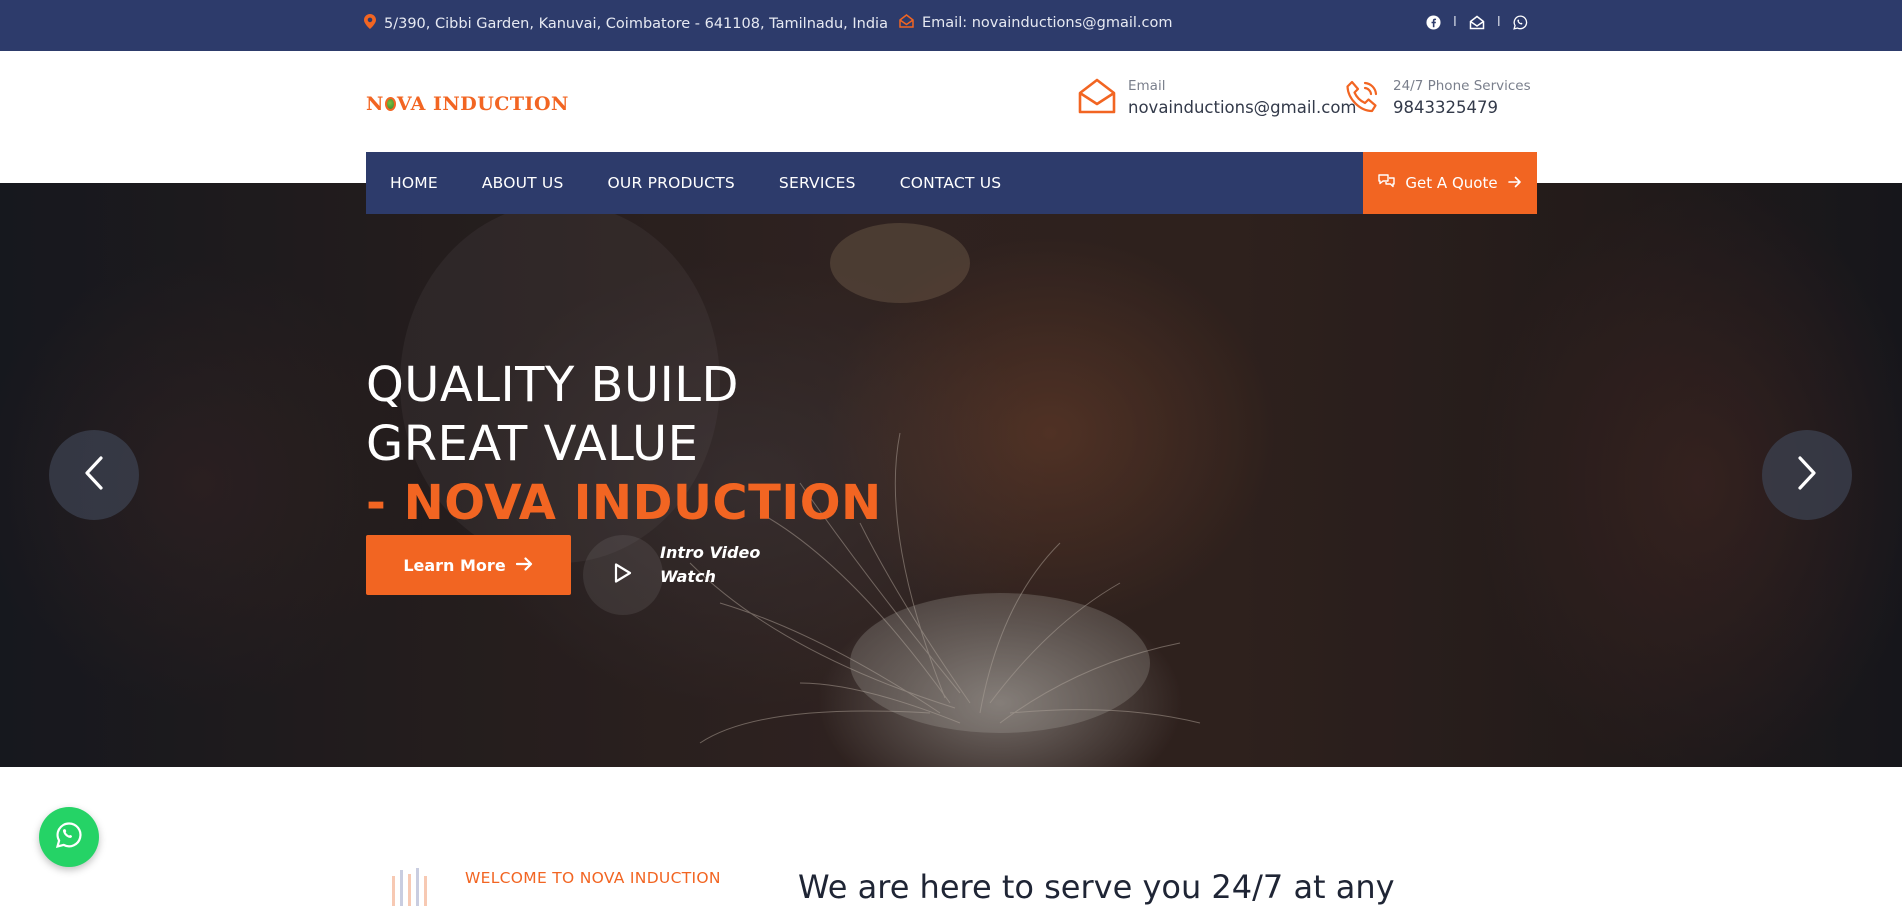  Describe the element at coordinates (1462, 108) in the screenshot. I see `phone-value: 9843325479` at that location.